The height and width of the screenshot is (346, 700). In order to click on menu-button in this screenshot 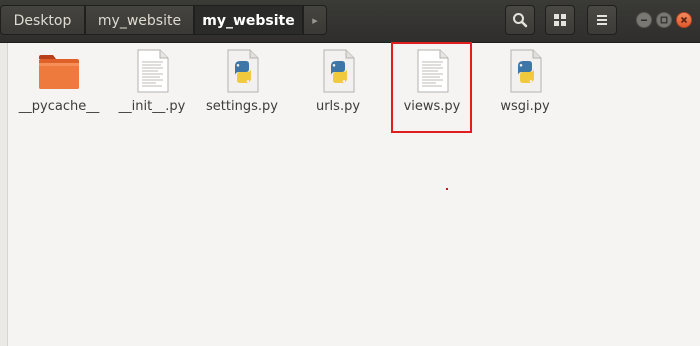, I will do `click(602, 20)`.